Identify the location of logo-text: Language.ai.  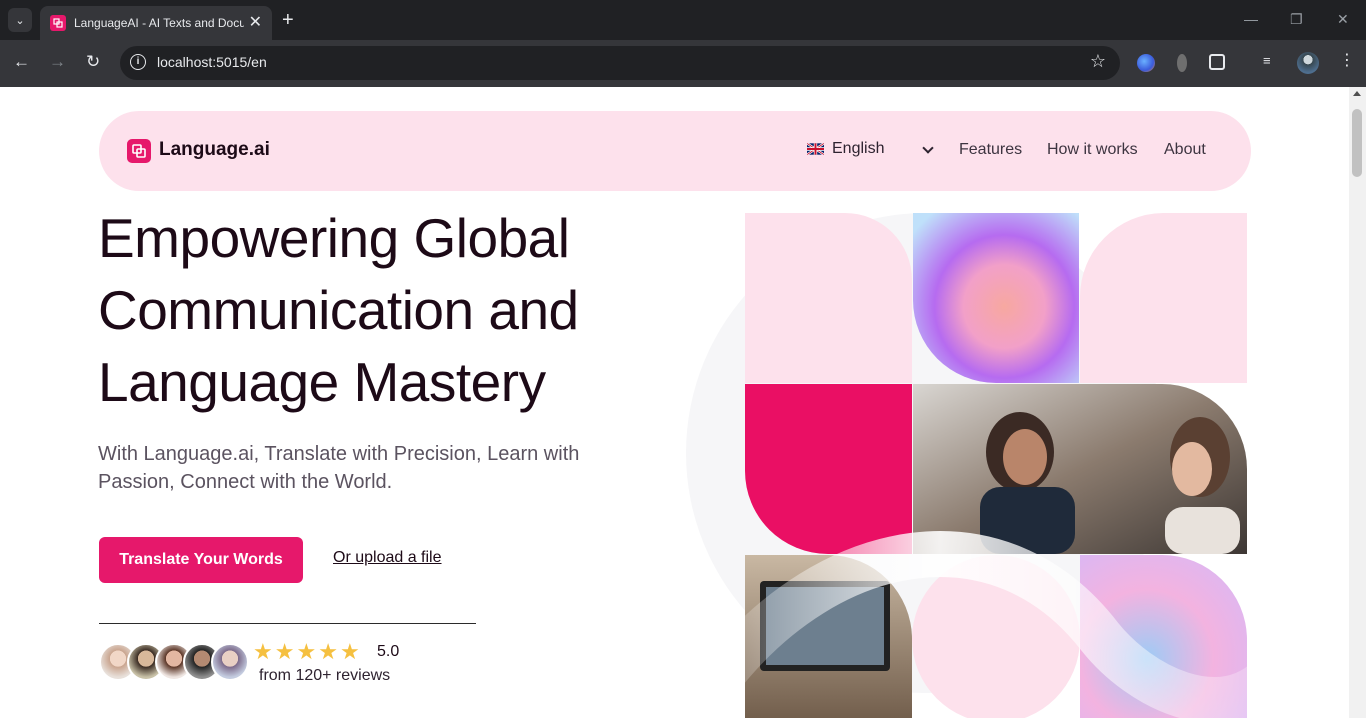
(214, 150).